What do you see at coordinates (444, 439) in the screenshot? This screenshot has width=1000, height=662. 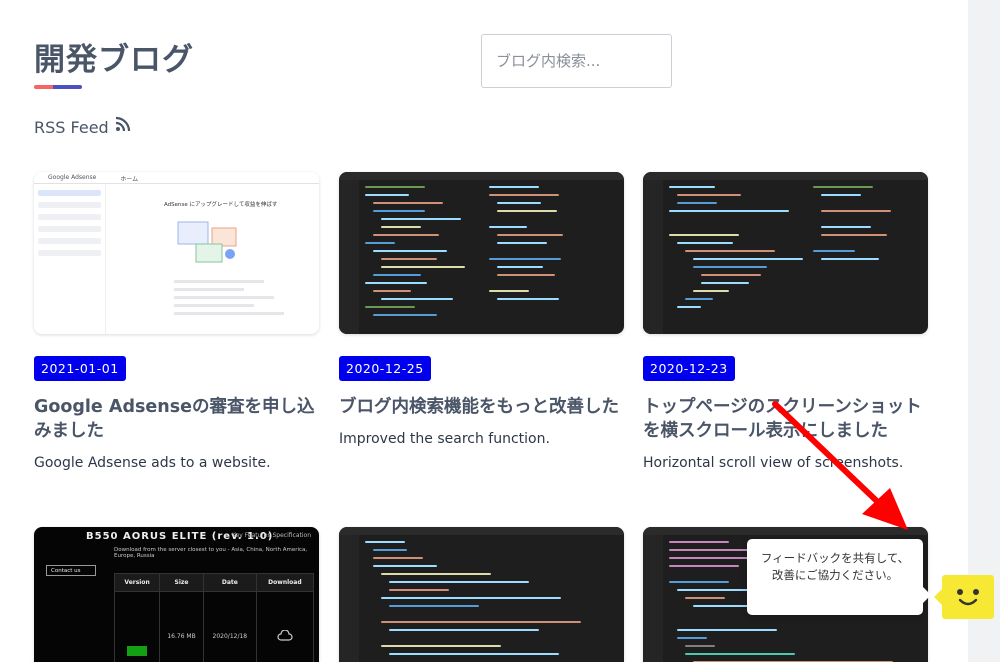 I see `post-description: Improved the search function.` at bounding box center [444, 439].